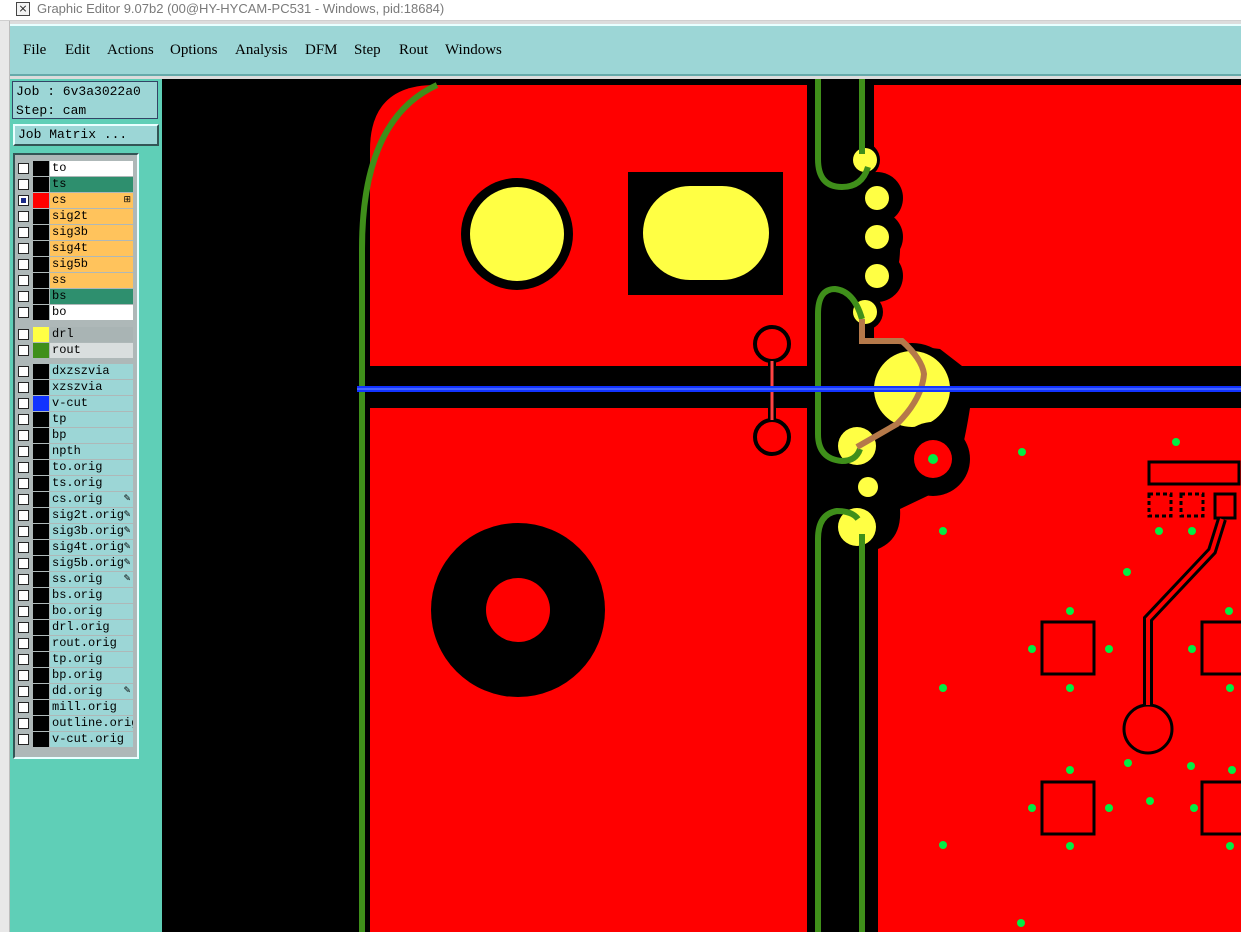  Describe the element at coordinates (91, 627) in the screenshot. I see `layer-name: drl.orig` at that location.